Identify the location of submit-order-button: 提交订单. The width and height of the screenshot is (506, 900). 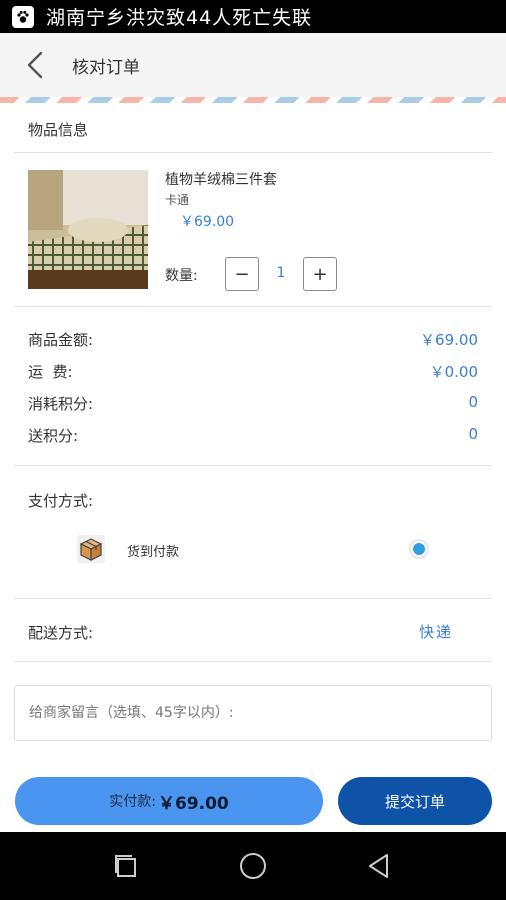
(415, 801).